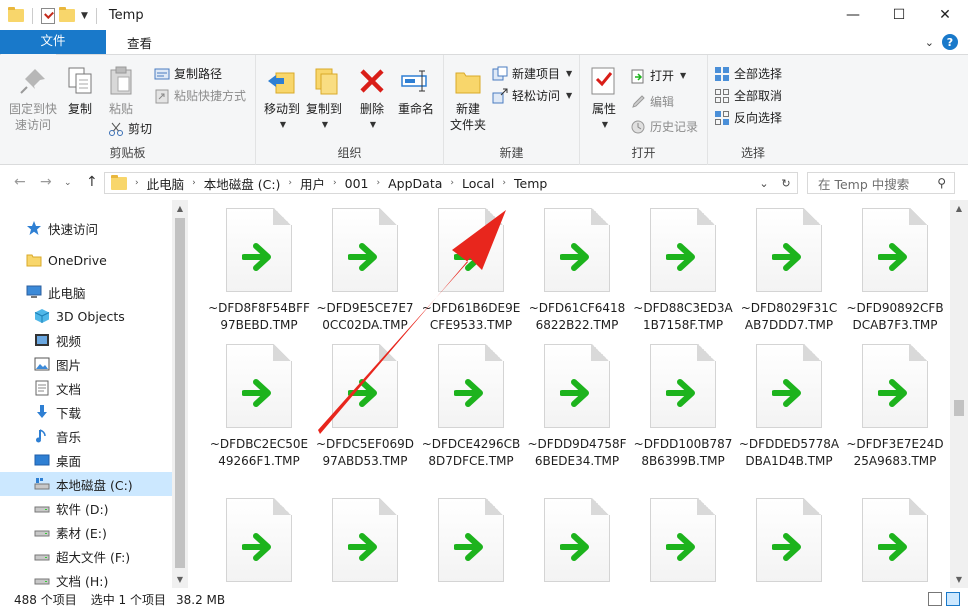 Image resolution: width=968 pixels, height=611 pixels. What do you see at coordinates (683, 267) in the screenshot?
I see `file-item: ~DFD88C3ED3A1B7158F.TMP` at bounding box center [683, 267].